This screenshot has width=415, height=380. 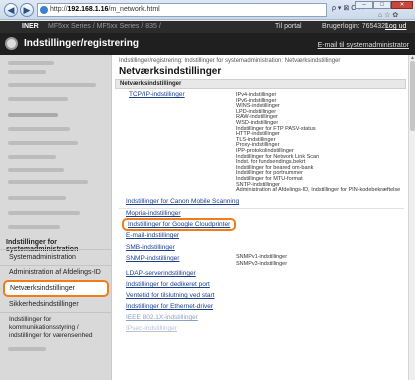 What do you see at coordinates (33, 115) in the screenshot?
I see `sidebar-blurred-heading` at bounding box center [33, 115].